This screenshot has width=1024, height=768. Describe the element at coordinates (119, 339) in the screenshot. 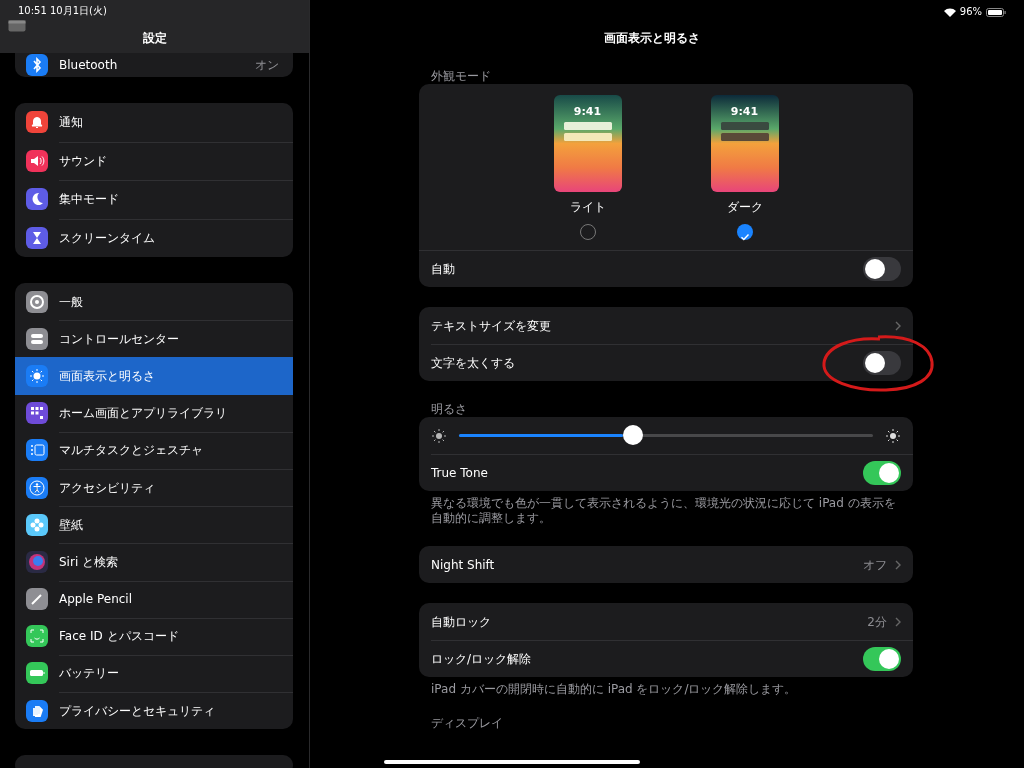

I see `sidebar-item-label: コントロールセンター` at that location.